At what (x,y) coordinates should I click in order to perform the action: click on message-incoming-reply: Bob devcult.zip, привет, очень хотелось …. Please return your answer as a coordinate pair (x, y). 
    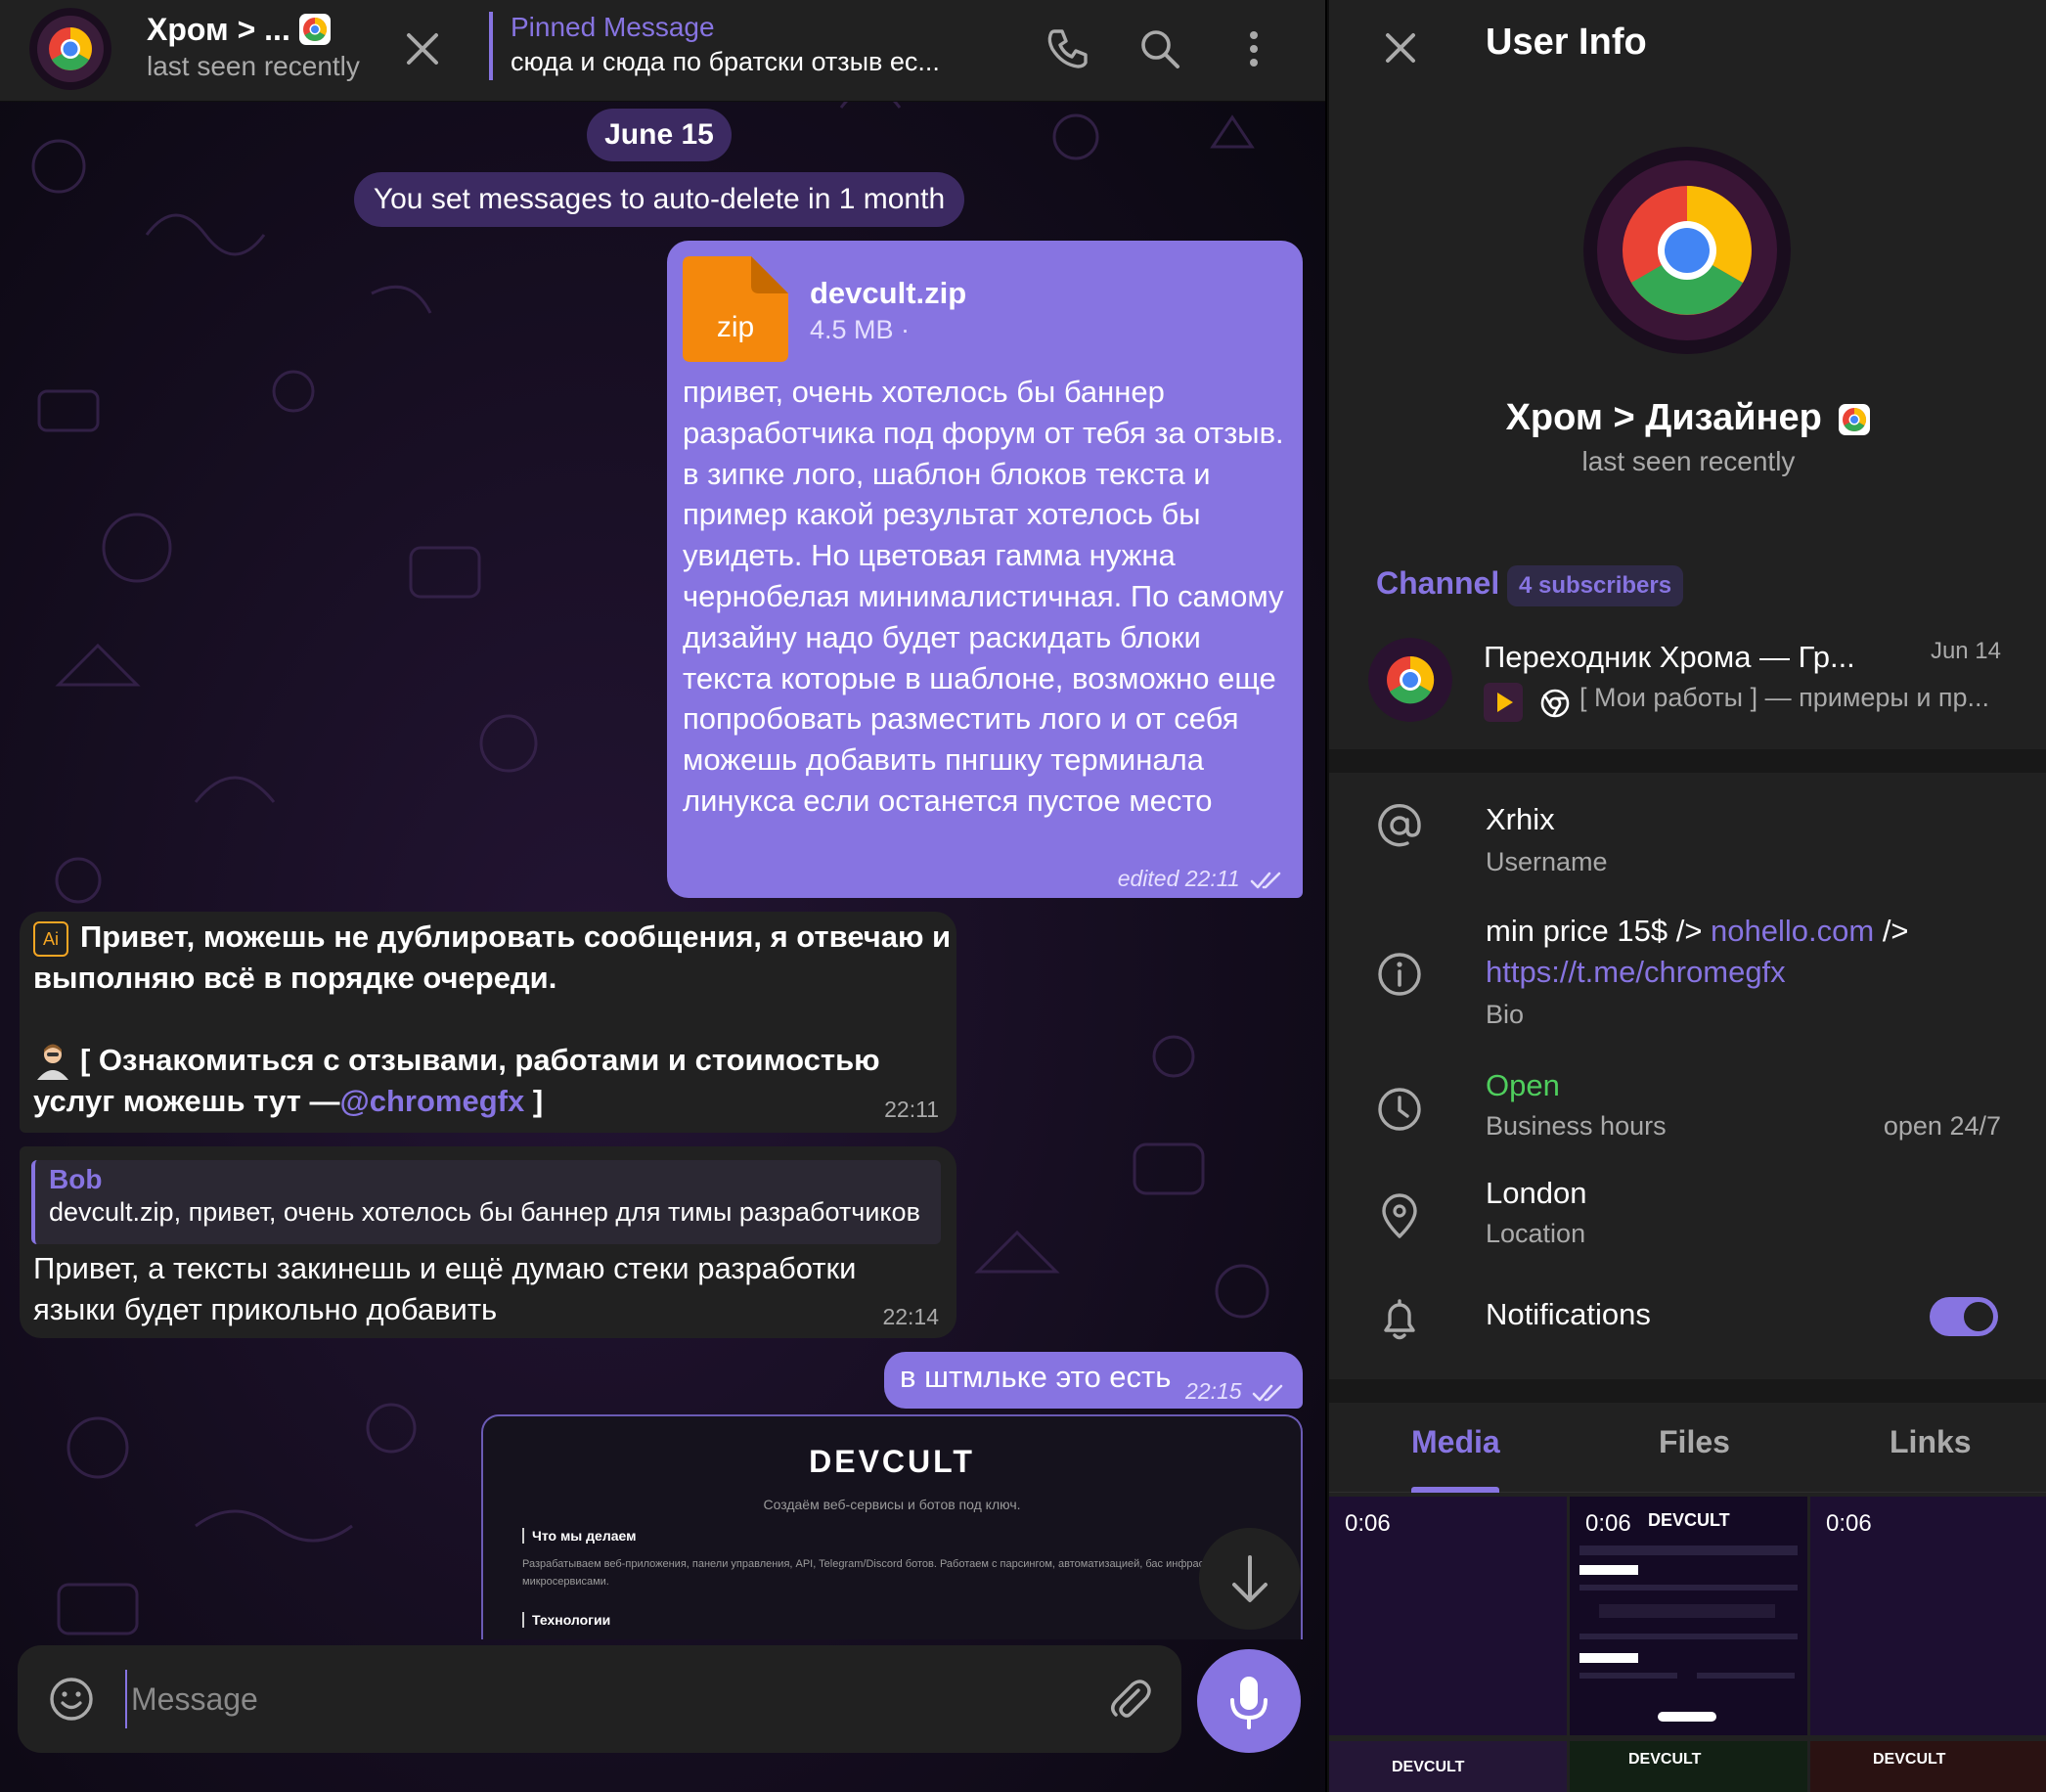
    Looking at the image, I should click on (488, 1242).